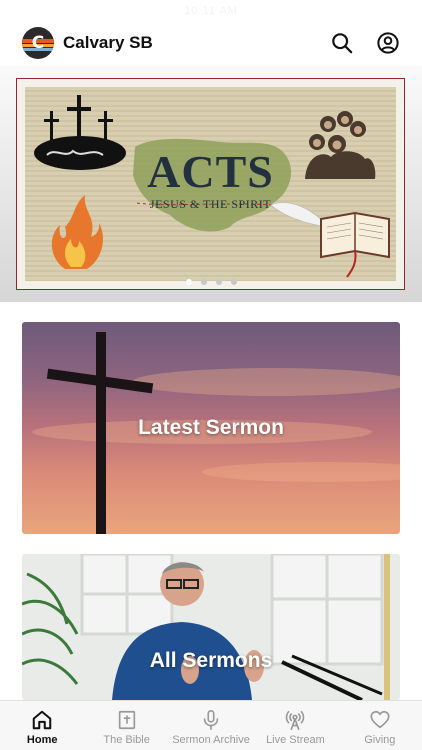 This screenshot has height=750, width=422. Describe the element at coordinates (380, 719) in the screenshot. I see `heart-icon` at that location.